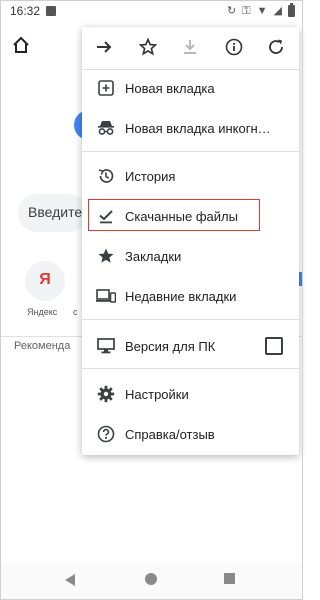 The image size is (320, 600). Describe the element at coordinates (51, 11) in the screenshot. I see `gallery-notification-icon` at that location.